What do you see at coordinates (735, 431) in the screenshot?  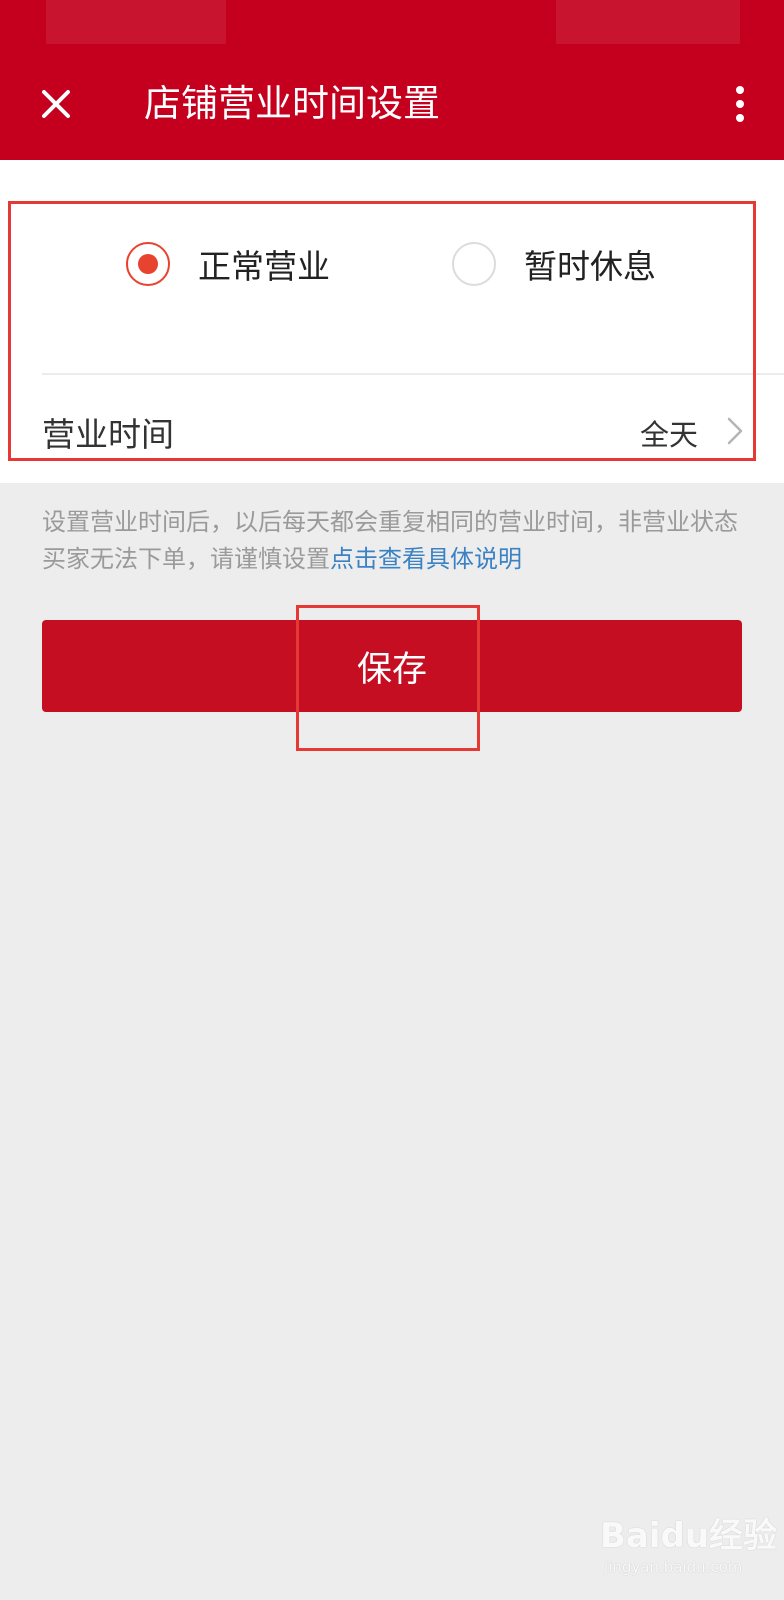 I see `chevron-right-icon` at bounding box center [735, 431].